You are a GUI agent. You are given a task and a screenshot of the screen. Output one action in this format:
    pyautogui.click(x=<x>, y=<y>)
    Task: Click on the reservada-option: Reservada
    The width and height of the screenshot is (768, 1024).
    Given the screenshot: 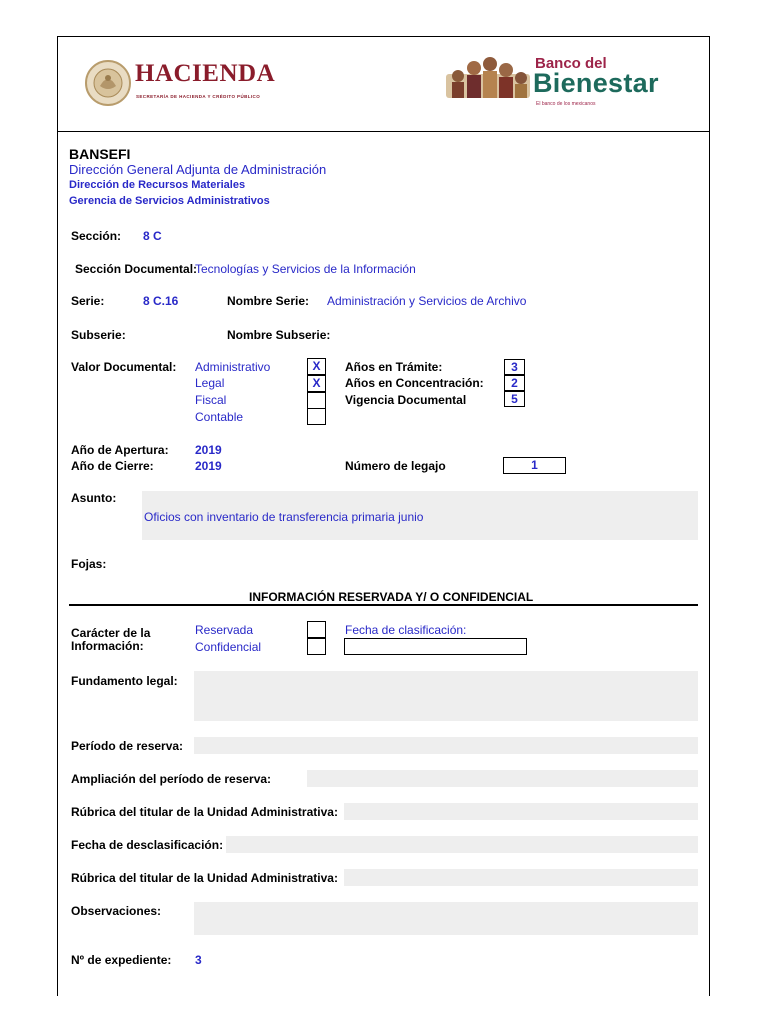 What is the action you would take?
    pyautogui.click(x=224, y=630)
    